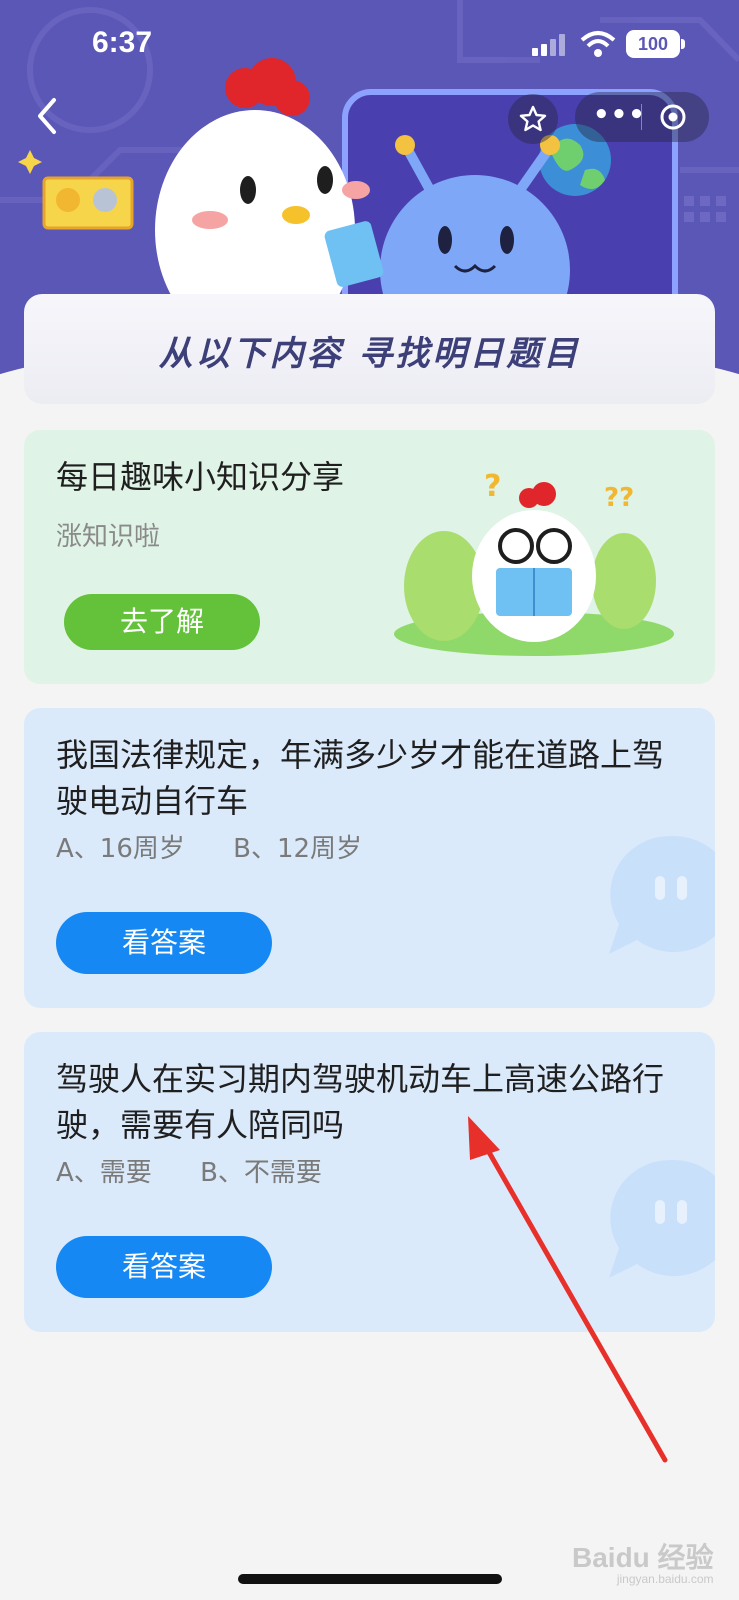 The image size is (739, 1600). Describe the element at coordinates (360, 1102) in the screenshot. I see `question-text-2: 驾驶人在实习期内驾驶机动车上高速公路行驶，需要有人陪同吗` at that location.